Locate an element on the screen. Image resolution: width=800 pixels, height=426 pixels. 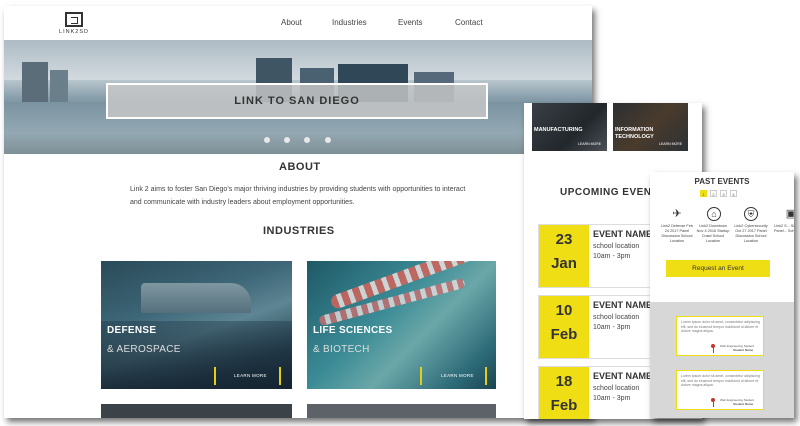
plane-icon: ✈ is located at coordinates (677, 214).